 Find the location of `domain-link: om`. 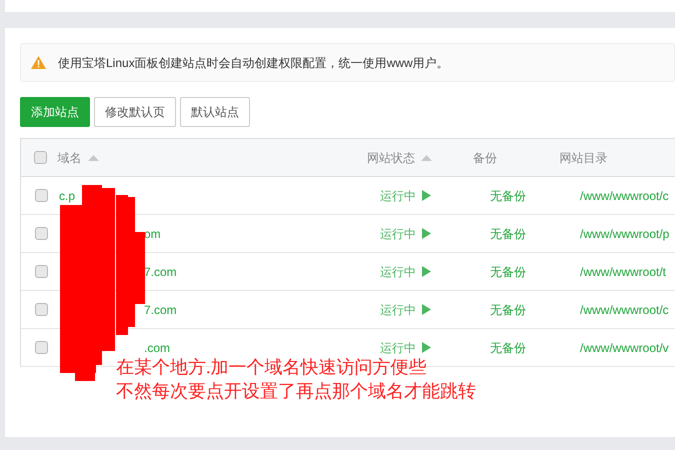

domain-link: om is located at coordinates (152, 233).